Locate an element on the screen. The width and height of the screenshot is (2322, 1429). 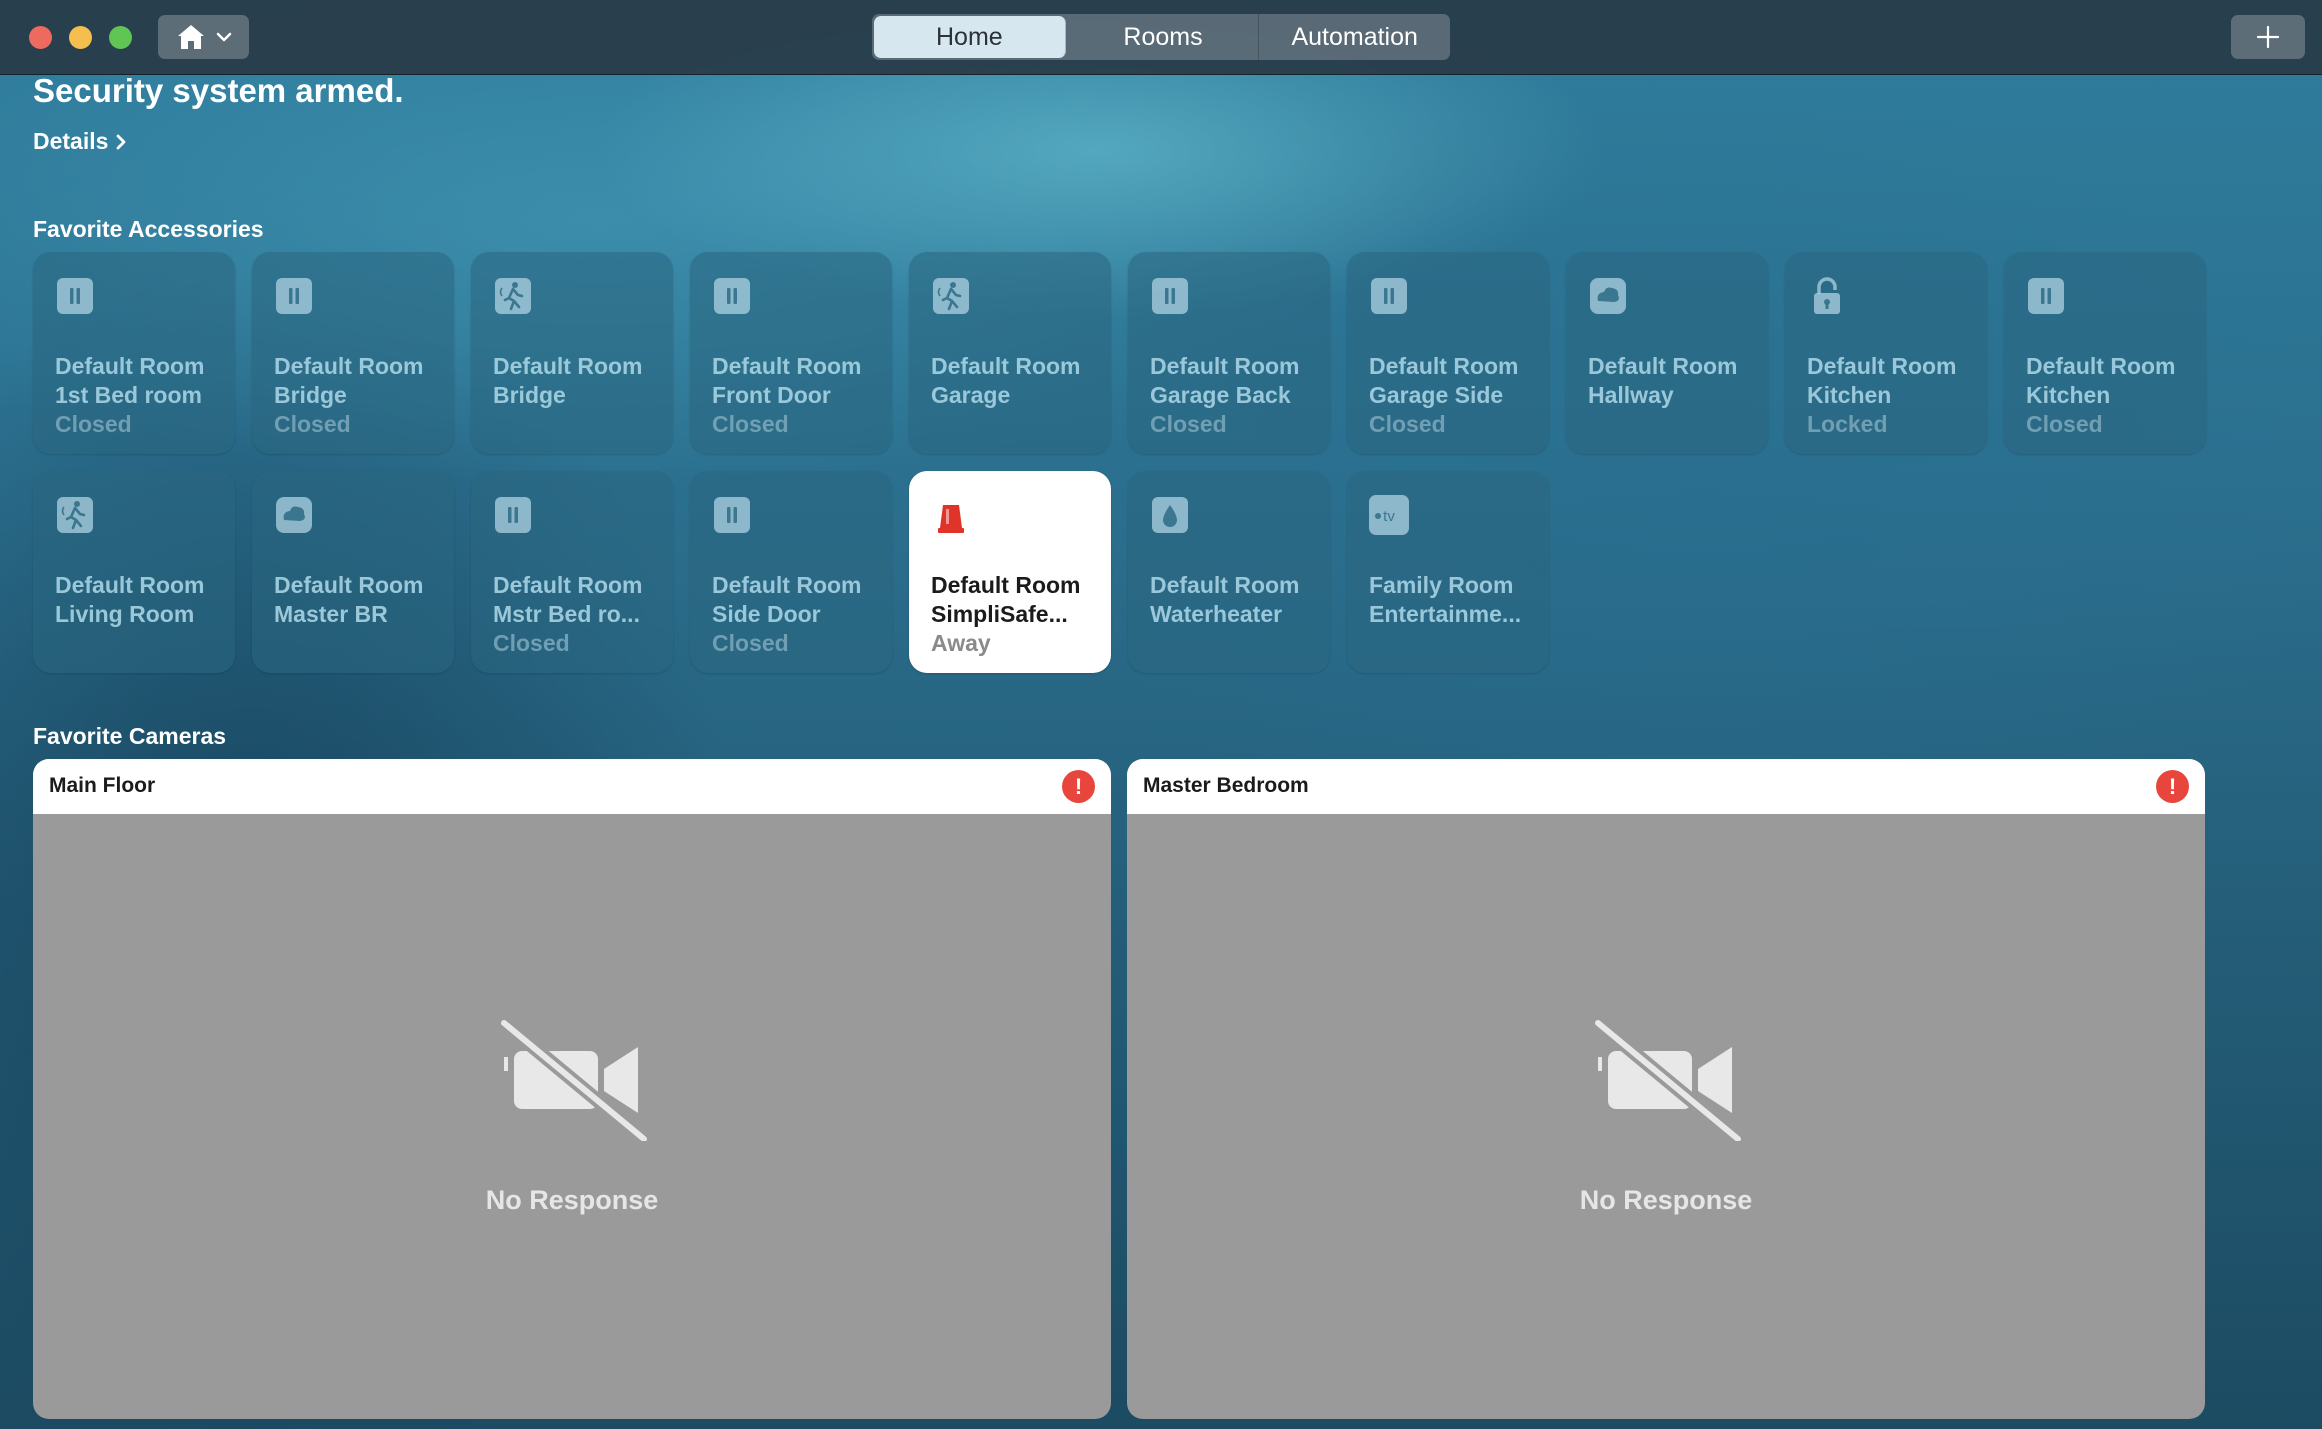
accessory-label: Default Room Waterheater is located at coordinates (1234, 600).